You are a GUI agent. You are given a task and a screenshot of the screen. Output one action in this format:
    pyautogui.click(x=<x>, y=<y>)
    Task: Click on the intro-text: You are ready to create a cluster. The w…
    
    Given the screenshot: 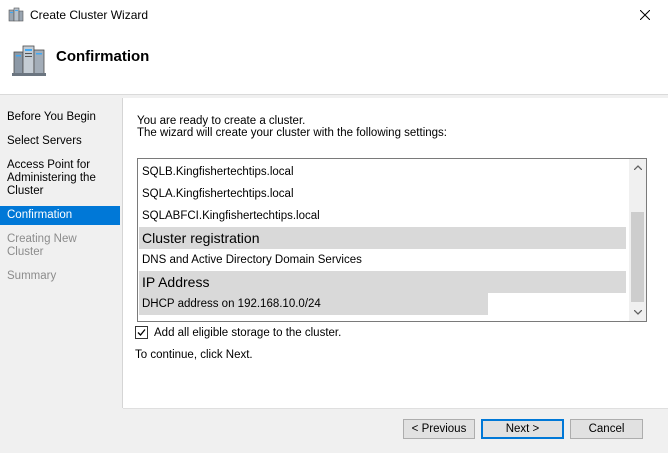 What is the action you would take?
    pyautogui.click(x=292, y=127)
    